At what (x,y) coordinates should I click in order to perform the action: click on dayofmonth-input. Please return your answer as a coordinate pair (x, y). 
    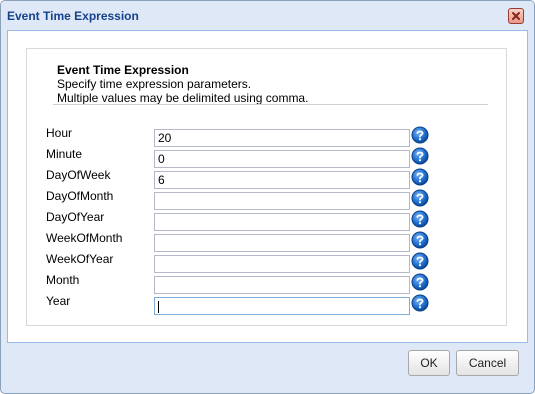
    Looking at the image, I should click on (282, 201).